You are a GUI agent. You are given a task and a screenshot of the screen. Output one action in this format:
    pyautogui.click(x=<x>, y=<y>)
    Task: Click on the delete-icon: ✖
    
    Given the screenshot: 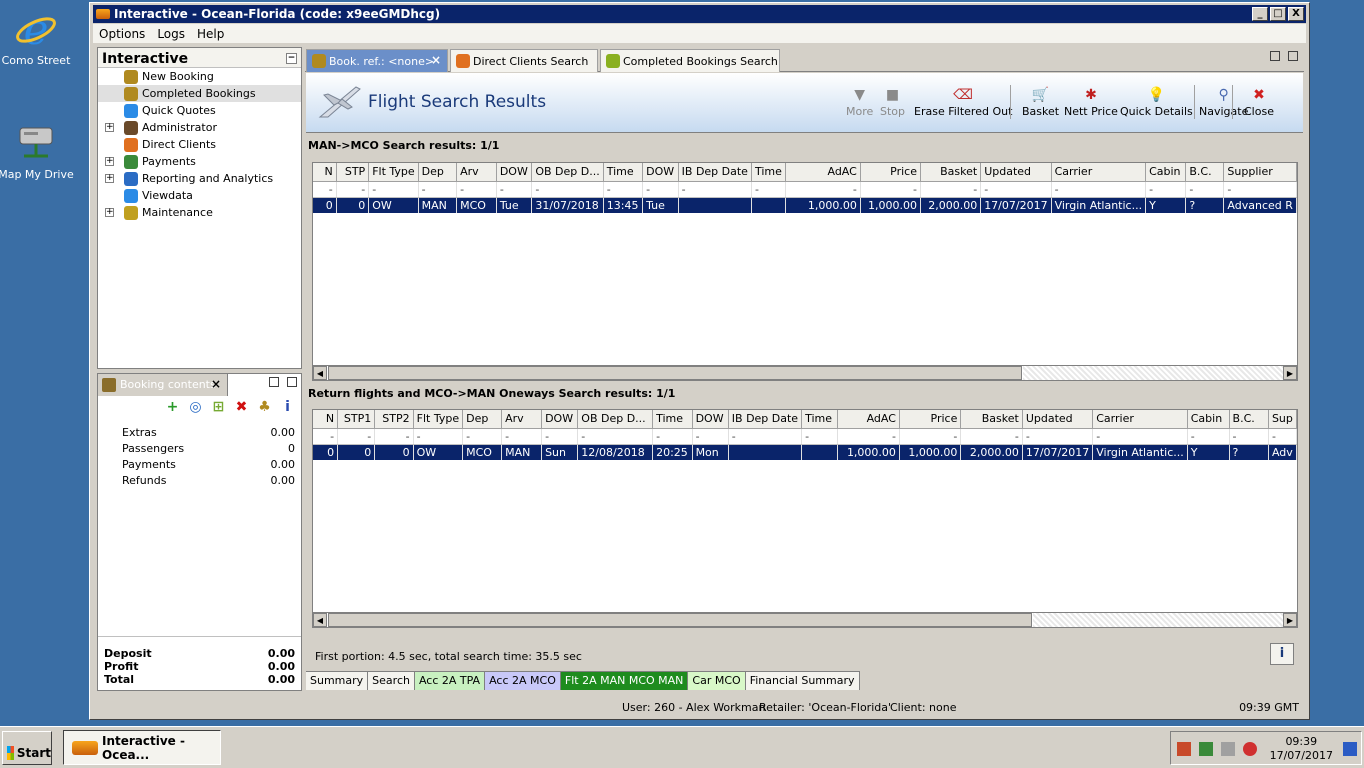 What is the action you would take?
    pyautogui.click(x=241, y=407)
    